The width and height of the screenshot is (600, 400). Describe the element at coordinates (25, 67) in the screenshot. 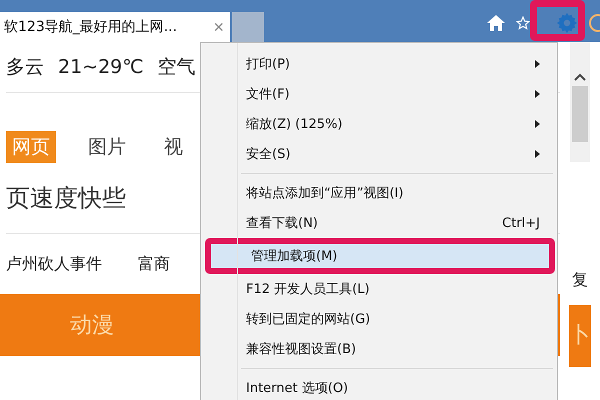

I see `weather-text: 多云` at that location.